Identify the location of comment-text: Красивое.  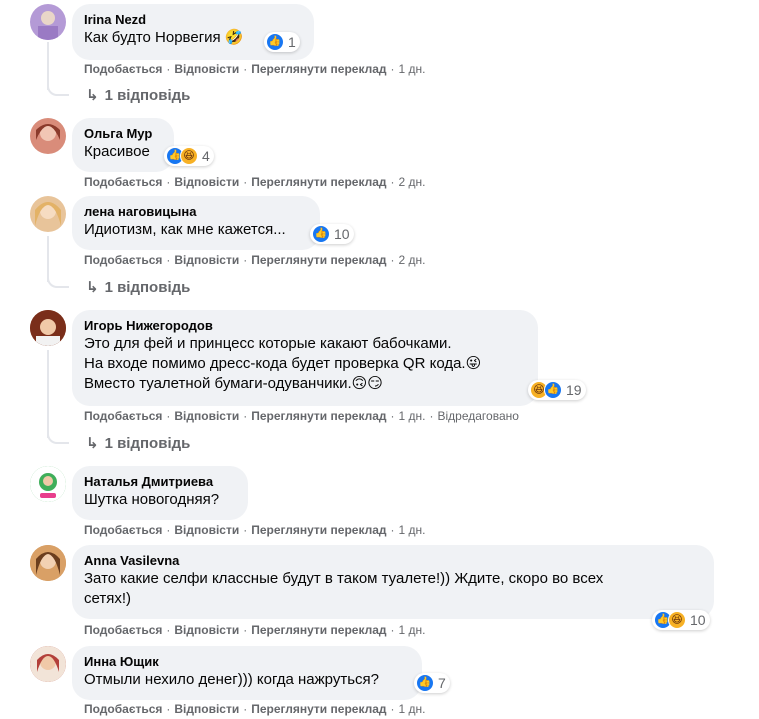
(117, 151).